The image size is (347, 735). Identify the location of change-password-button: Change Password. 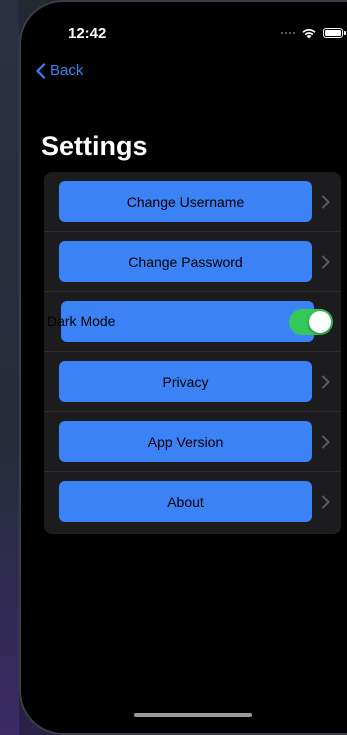
(185, 261).